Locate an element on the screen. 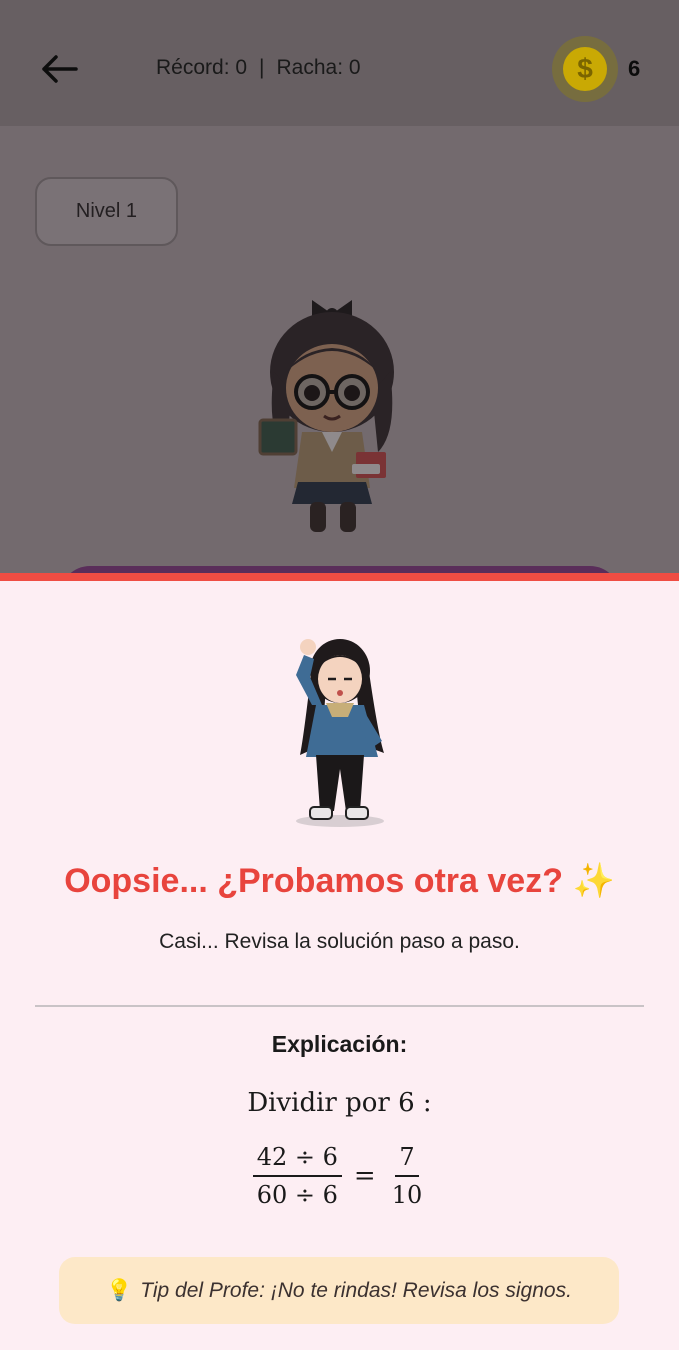  fraction-right-numerator: 7 is located at coordinates (407, 1160).